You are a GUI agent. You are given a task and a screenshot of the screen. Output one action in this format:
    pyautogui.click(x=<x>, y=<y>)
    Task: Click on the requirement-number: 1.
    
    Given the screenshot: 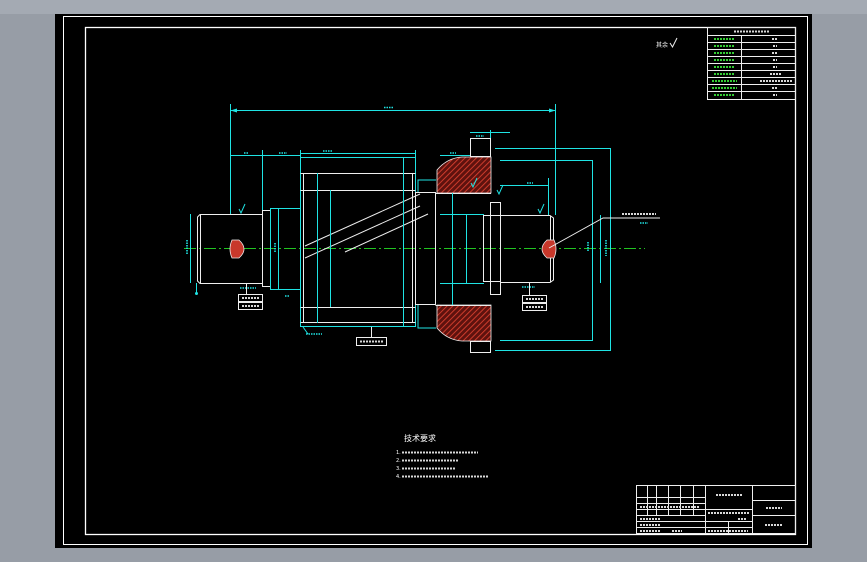 What is the action you would take?
    pyautogui.click(x=398, y=453)
    